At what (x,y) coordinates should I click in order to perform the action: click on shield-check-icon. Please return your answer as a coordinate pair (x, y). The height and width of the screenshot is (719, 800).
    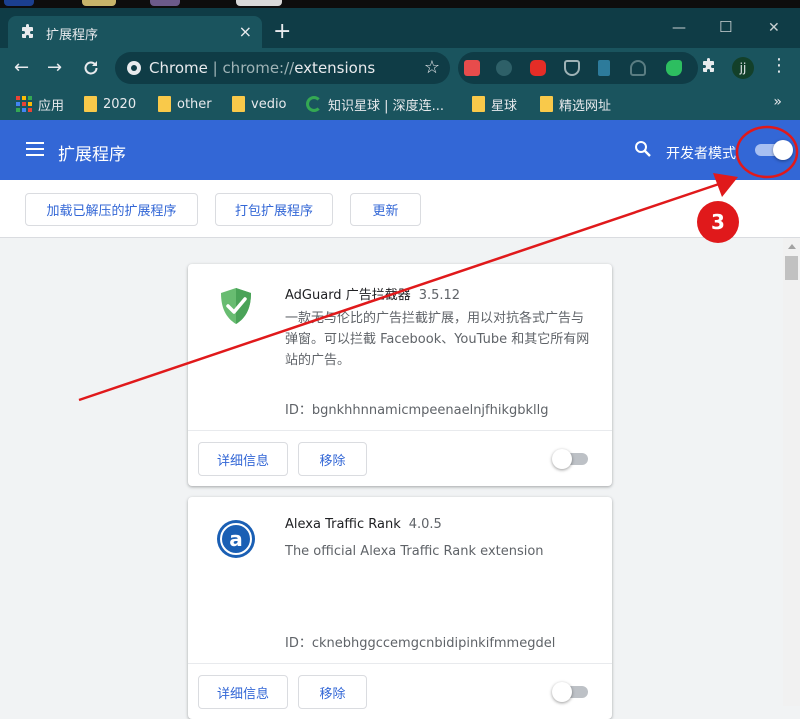
    Looking at the image, I should click on (236, 306).